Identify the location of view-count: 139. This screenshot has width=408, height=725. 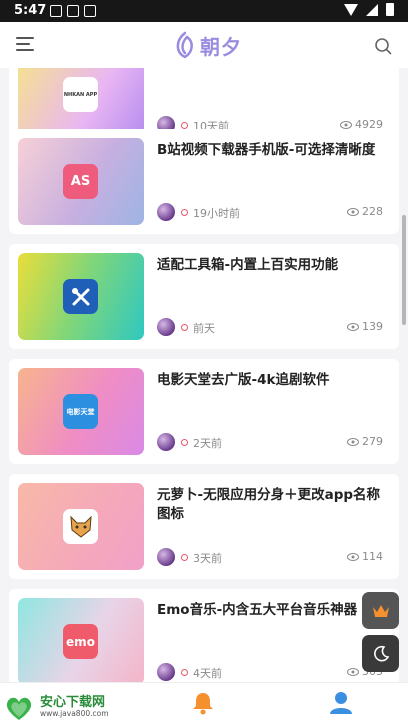
(365, 326).